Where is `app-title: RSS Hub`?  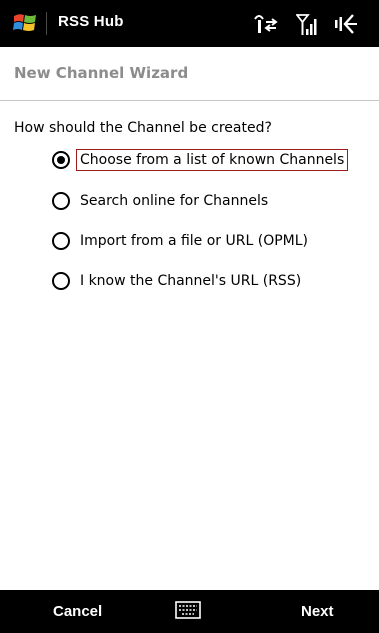
app-title: RSS Hub is located at coordinates (91, 21).